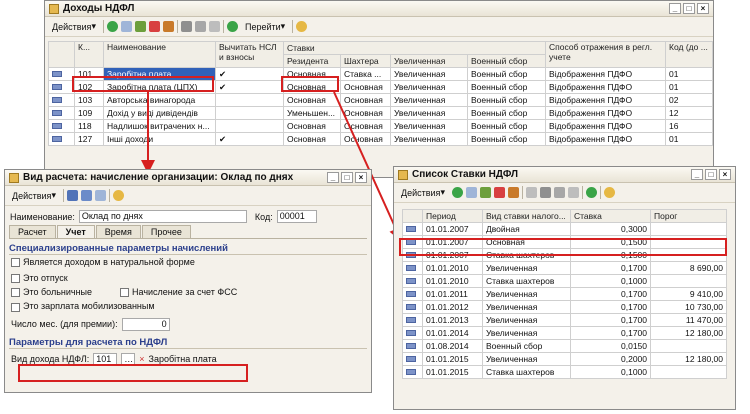 This screenshot has width=750, height=414. What do you see at coordinates (688, 216) in the screenshot?
I see `col-threshold-header: Порог` at bounding box center [688, 216].